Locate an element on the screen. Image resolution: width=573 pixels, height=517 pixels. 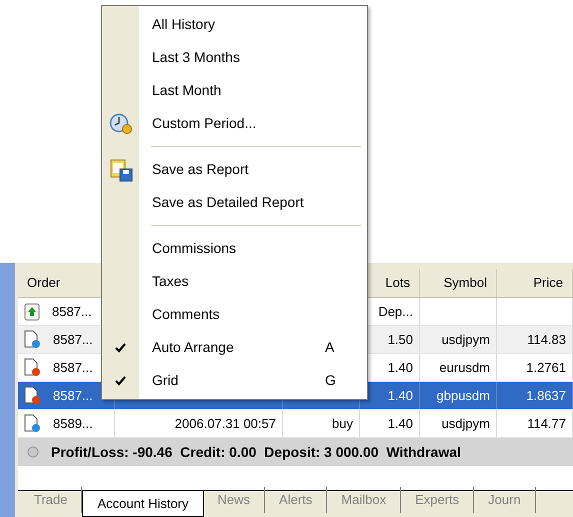
table-cell-text: 1.50 is located at coordinates (400, 339).